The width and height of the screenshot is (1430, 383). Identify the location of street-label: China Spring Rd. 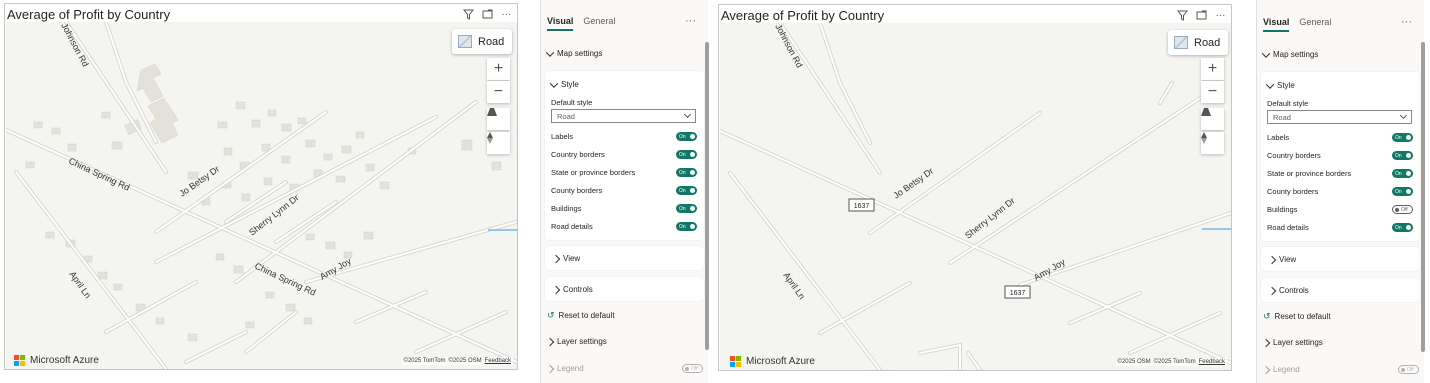
(99, 174).